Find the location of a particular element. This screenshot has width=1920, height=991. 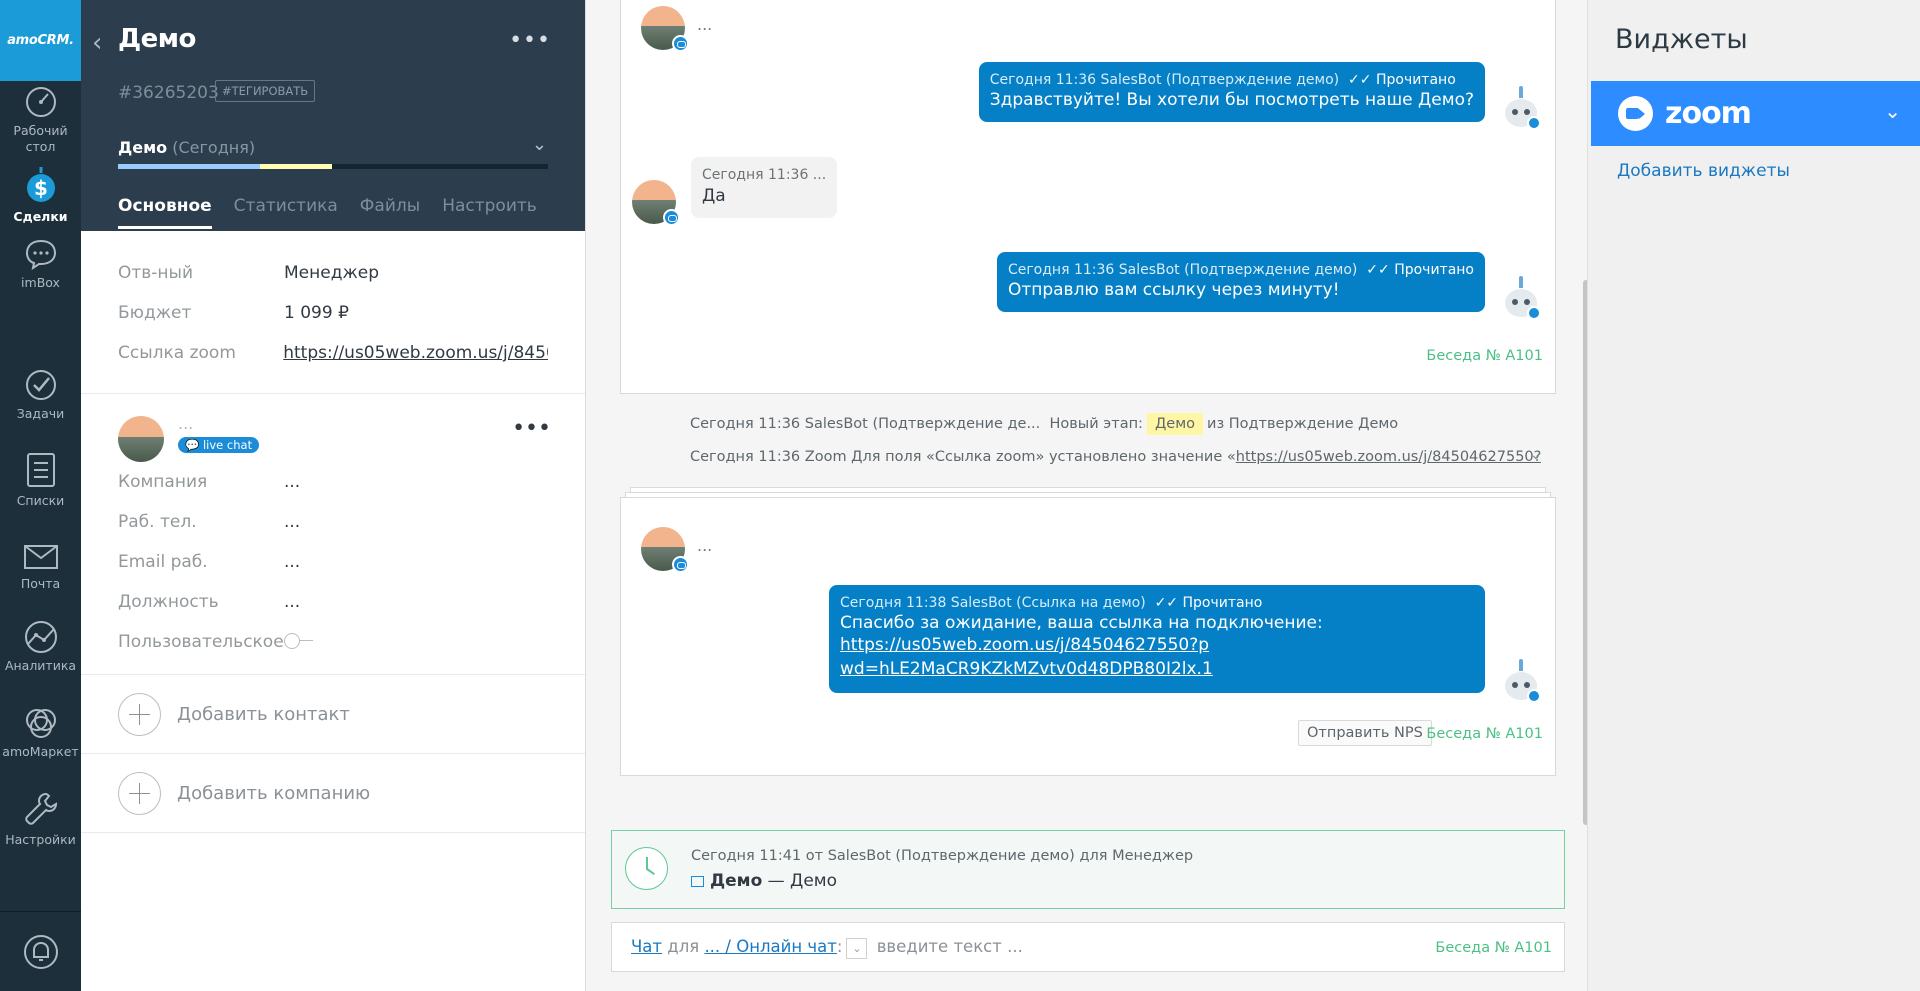

nav-item-mail: Почта is located at coordinates (40, 565).